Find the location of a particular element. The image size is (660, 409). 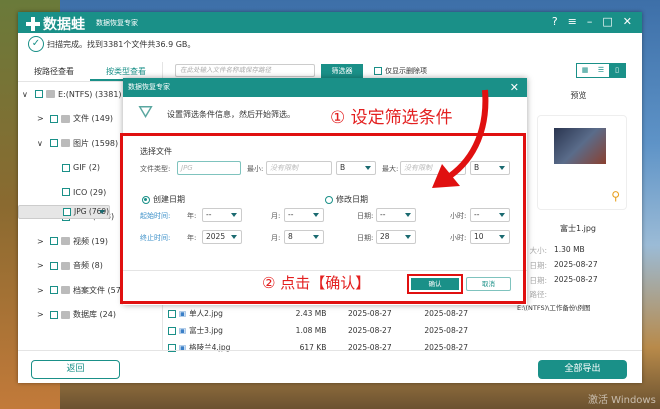

cancel-button: 取消 is located at coordinates (488, 284).